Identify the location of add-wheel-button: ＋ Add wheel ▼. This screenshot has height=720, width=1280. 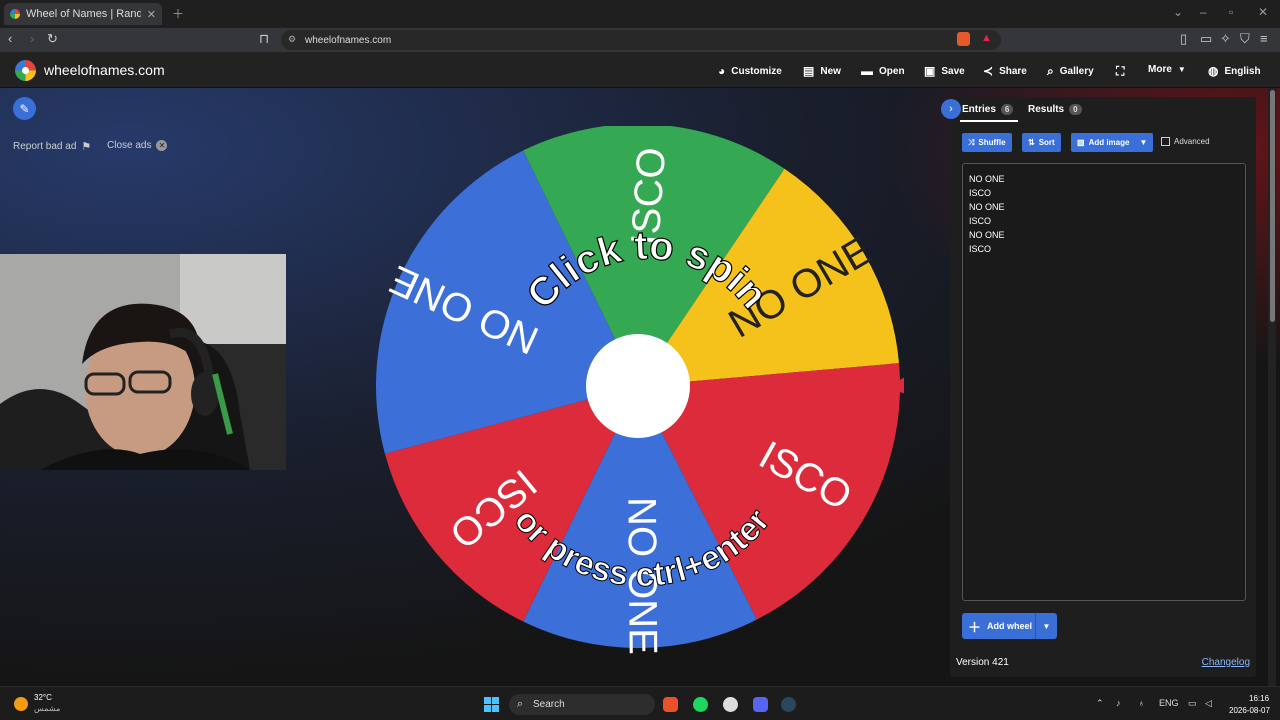
(1009, 626).